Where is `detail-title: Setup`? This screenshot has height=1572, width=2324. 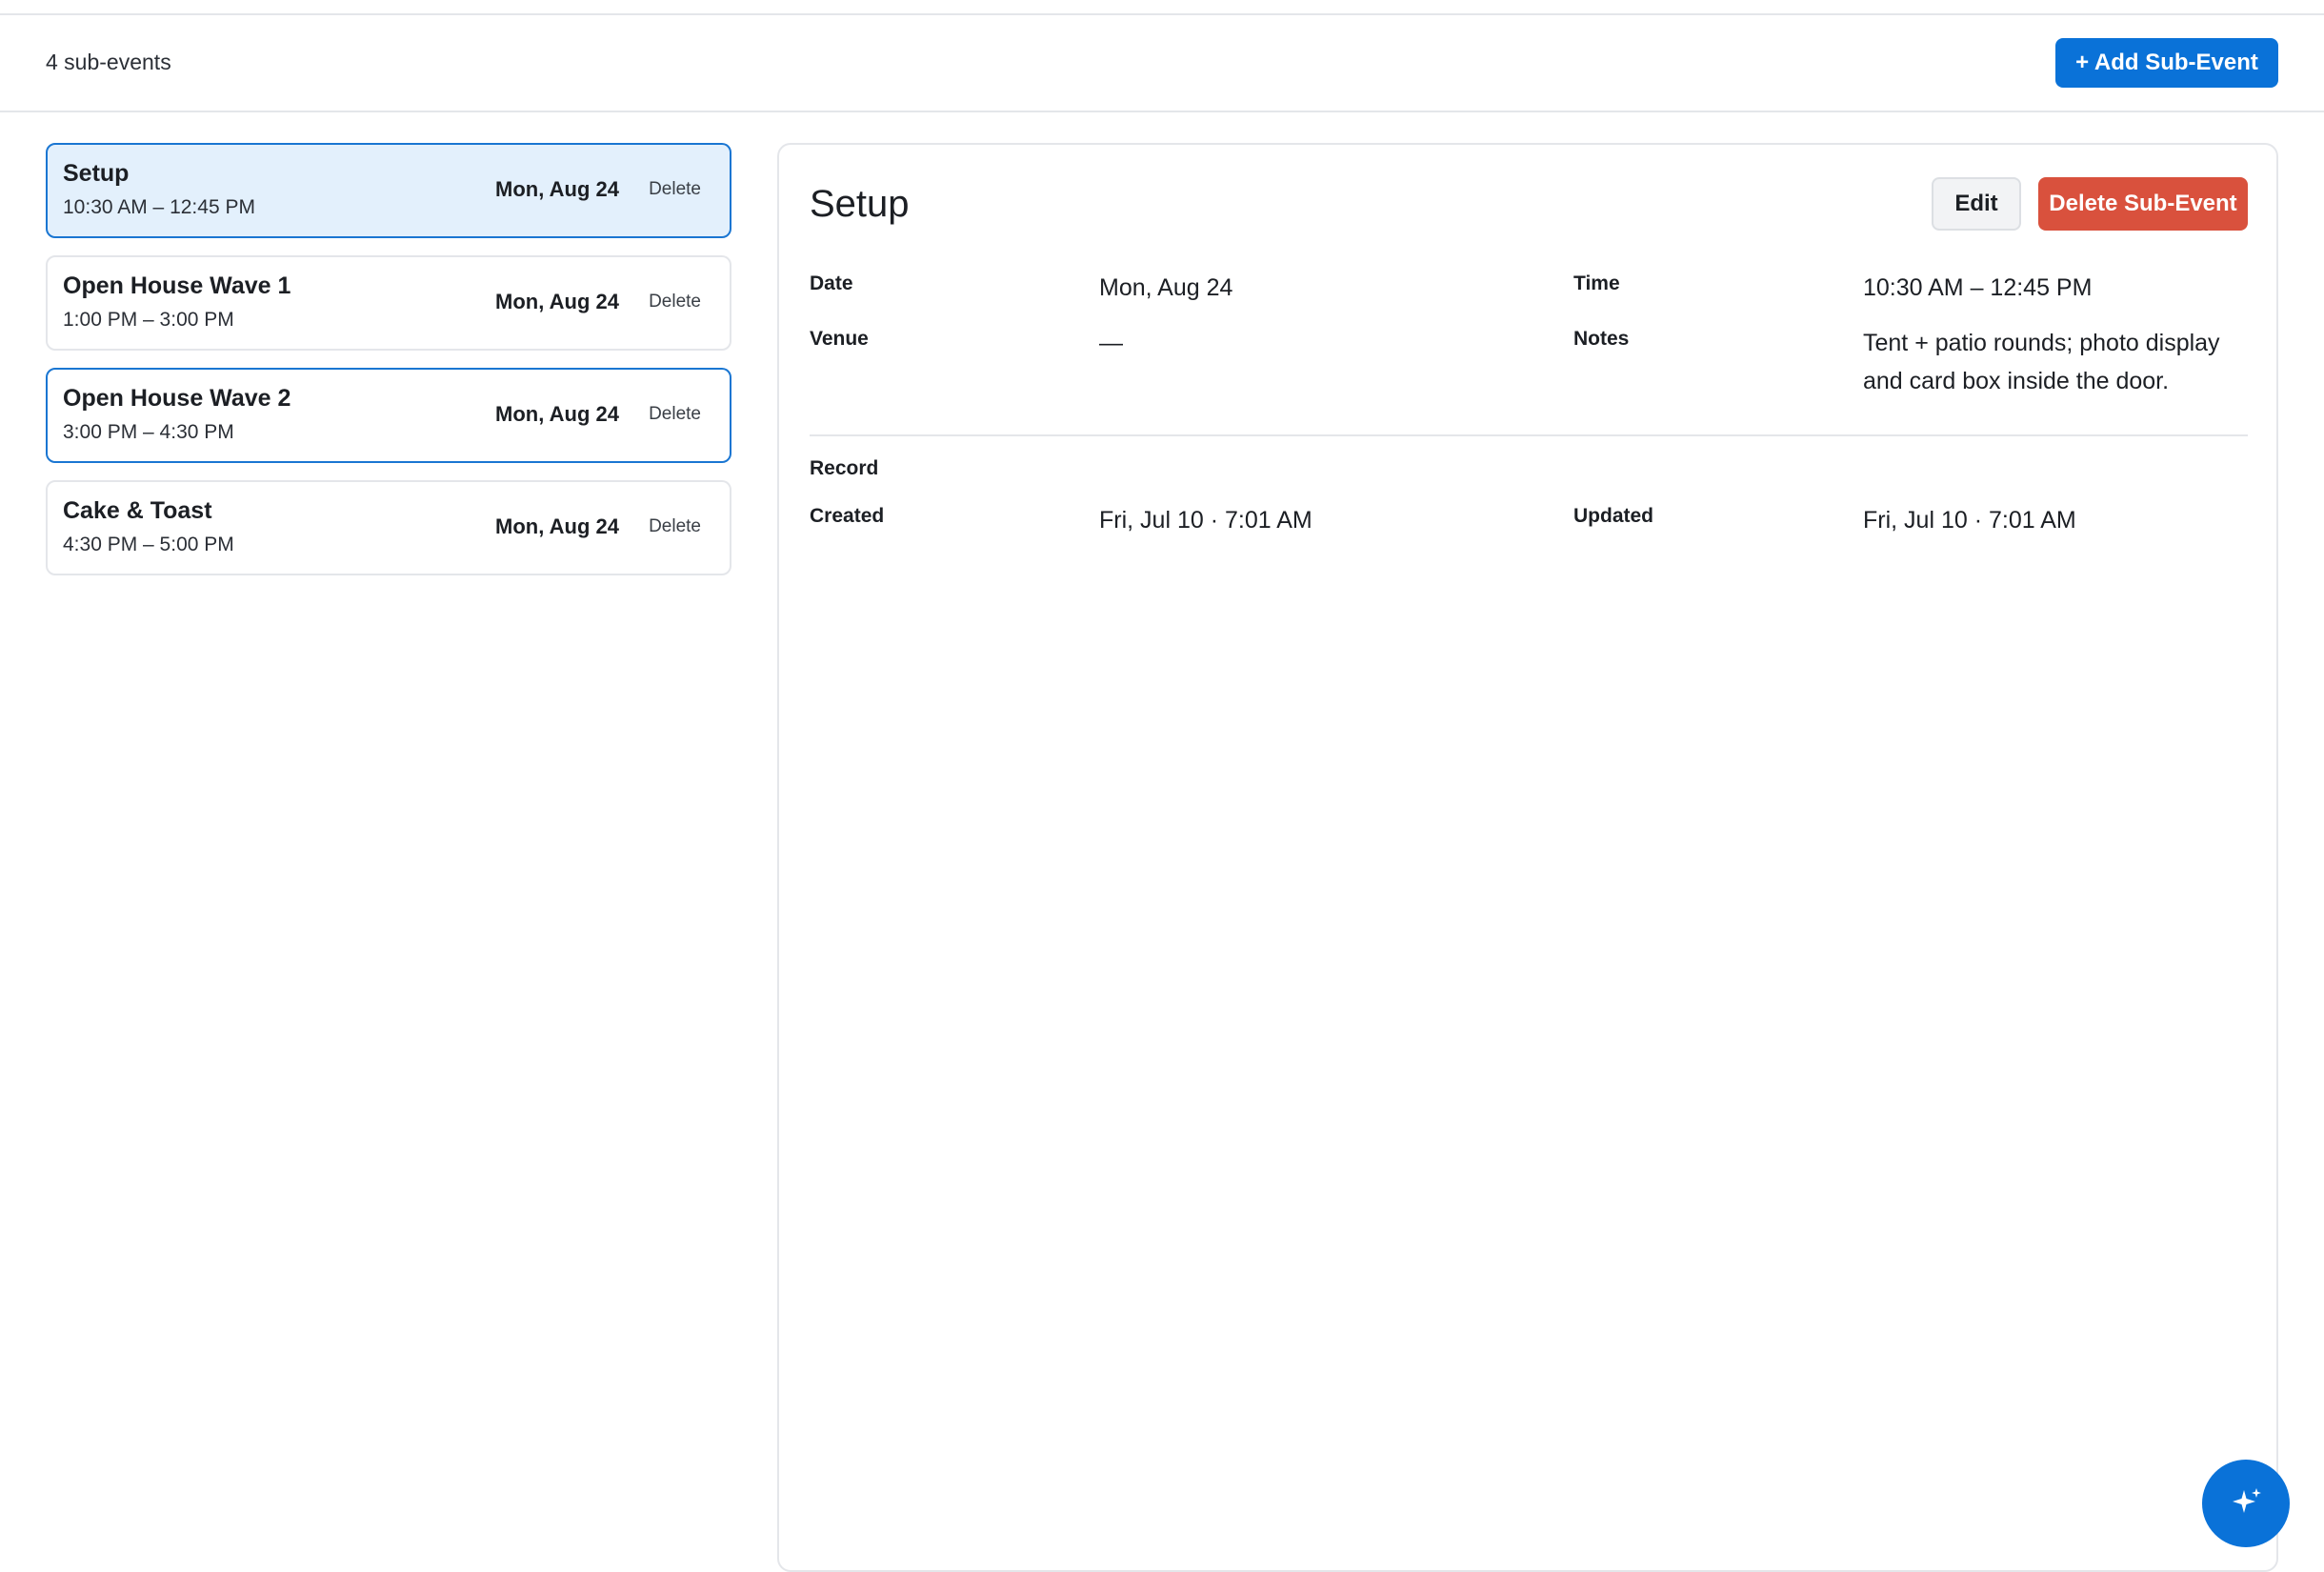
detail-title: Setup is located at coordinates (860, 204).